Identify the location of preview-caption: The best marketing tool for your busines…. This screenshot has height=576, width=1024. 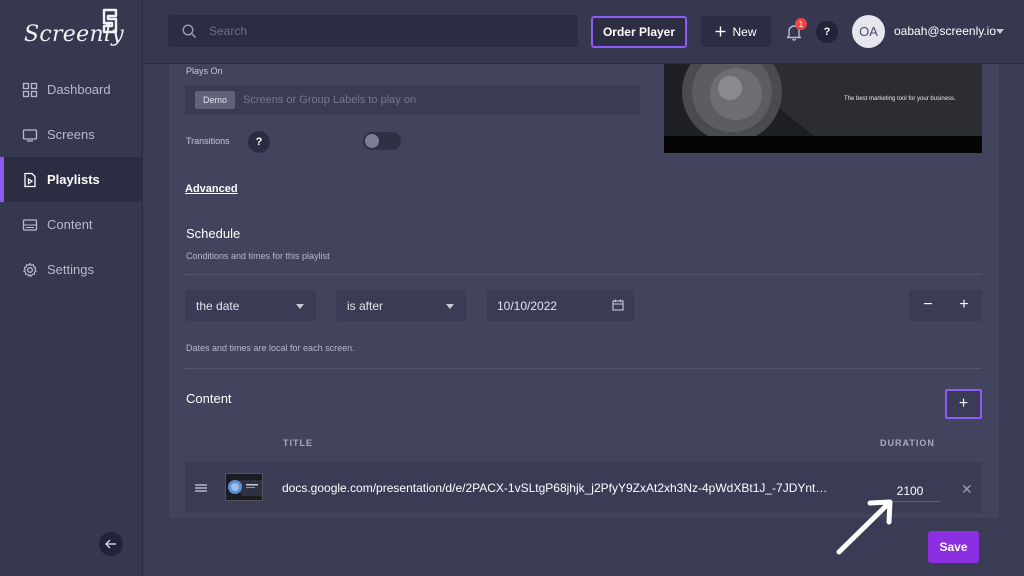
(900, 99).